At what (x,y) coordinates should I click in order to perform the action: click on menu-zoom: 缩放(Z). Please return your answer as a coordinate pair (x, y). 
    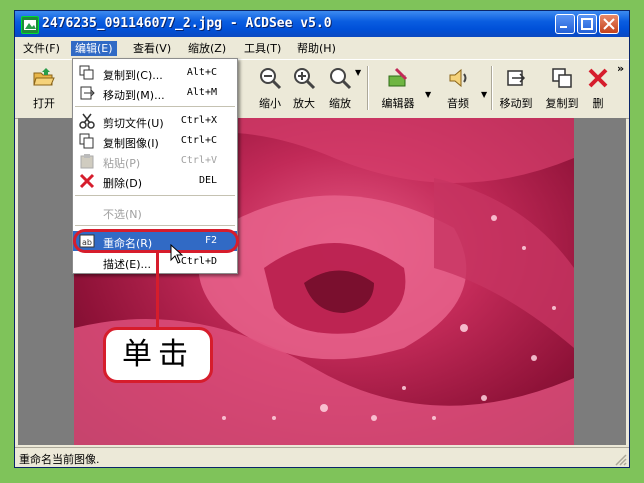
    Looking at the image, I should click on (207, 48).